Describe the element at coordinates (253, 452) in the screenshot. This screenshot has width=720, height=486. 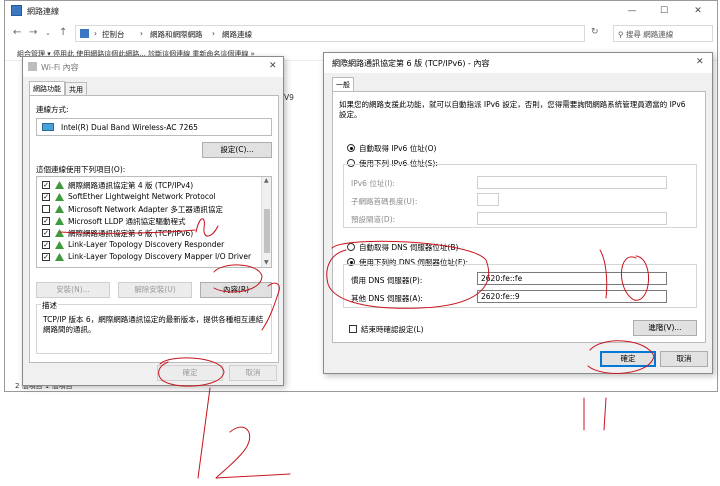
I see `number-2-stroke` at that location.